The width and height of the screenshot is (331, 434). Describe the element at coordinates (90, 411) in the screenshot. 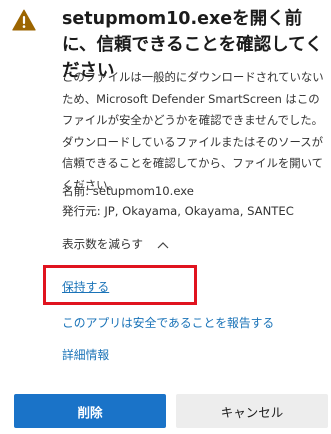

I see `delete-button: 削除` at that location.